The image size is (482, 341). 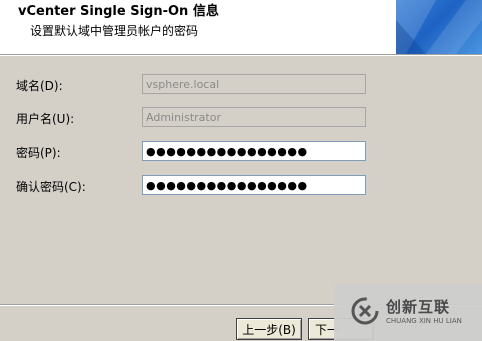 What do you see at coordinates (118, 11) in the screenshot?
I see `page-title: vCenter Single Sign-On 信息` at bounding box center [118, 11].